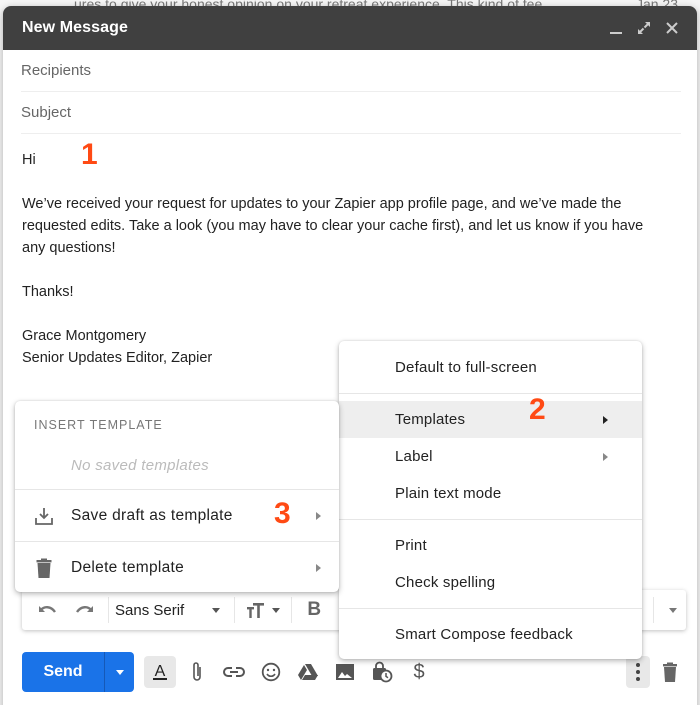 The image size is (700, 705). What do you see at coordinates (490, 545) in the screenshot?
I see `menu-item-print: Print` at bounding box center [490, 545].